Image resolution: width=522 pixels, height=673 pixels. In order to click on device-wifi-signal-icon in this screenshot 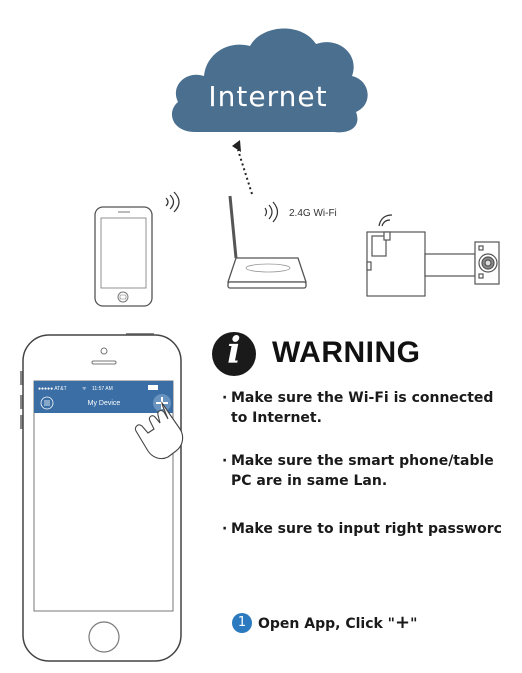, I will do `click(385, 220)`.